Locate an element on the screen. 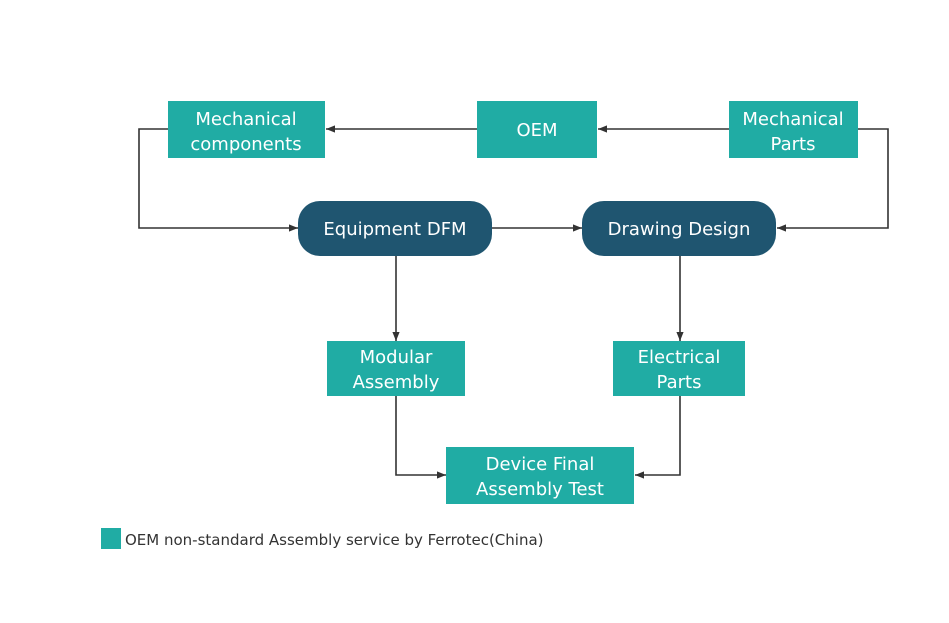  node-label: Drawing Design is located at coordinates (679, 229).